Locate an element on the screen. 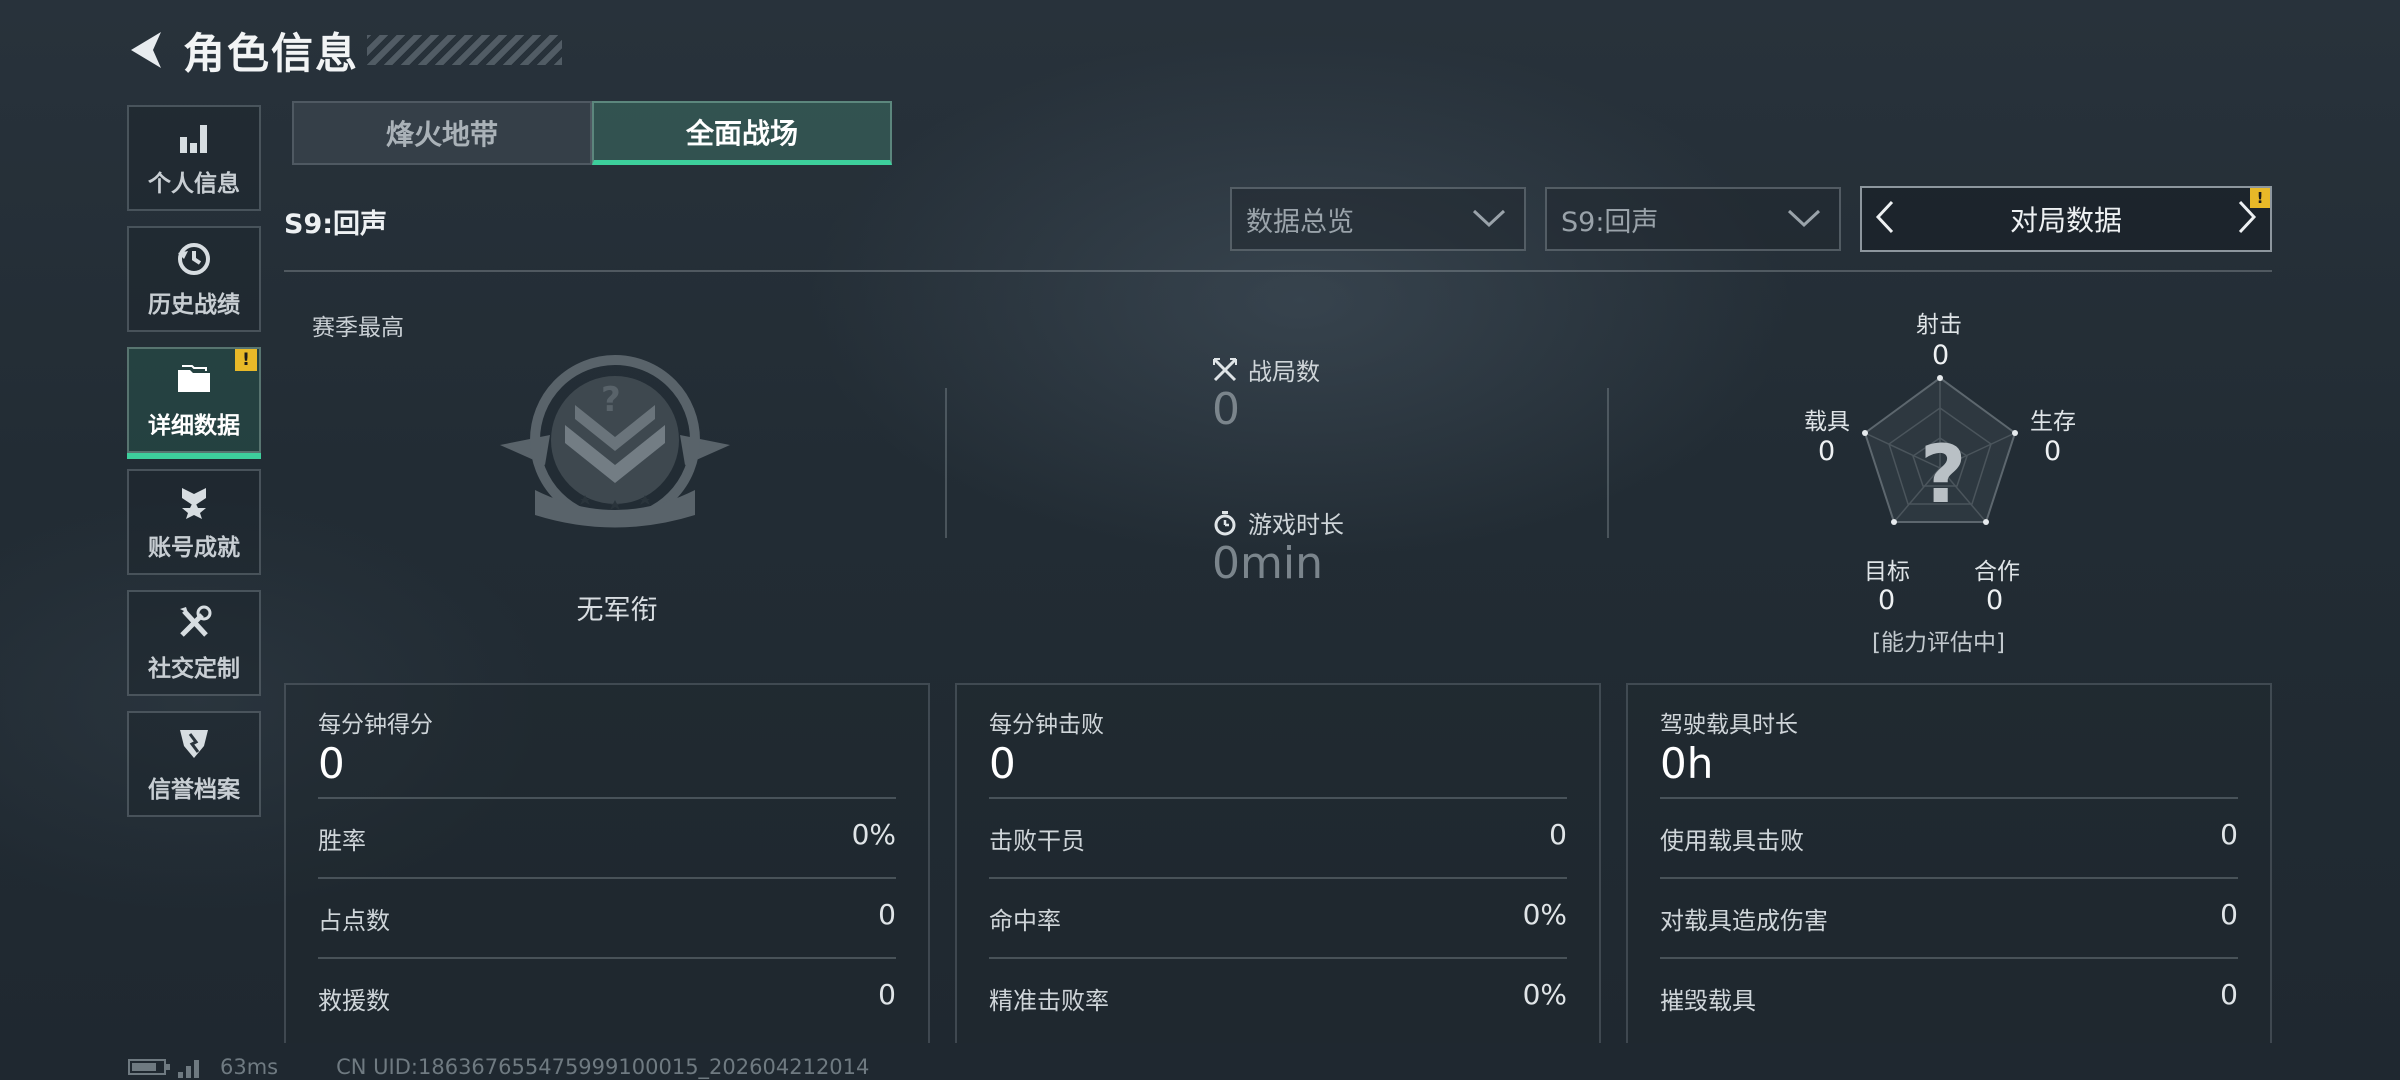 The image size is (2400, 1080). card-title: 每分钟得分 is located at coordinates (375, 725).